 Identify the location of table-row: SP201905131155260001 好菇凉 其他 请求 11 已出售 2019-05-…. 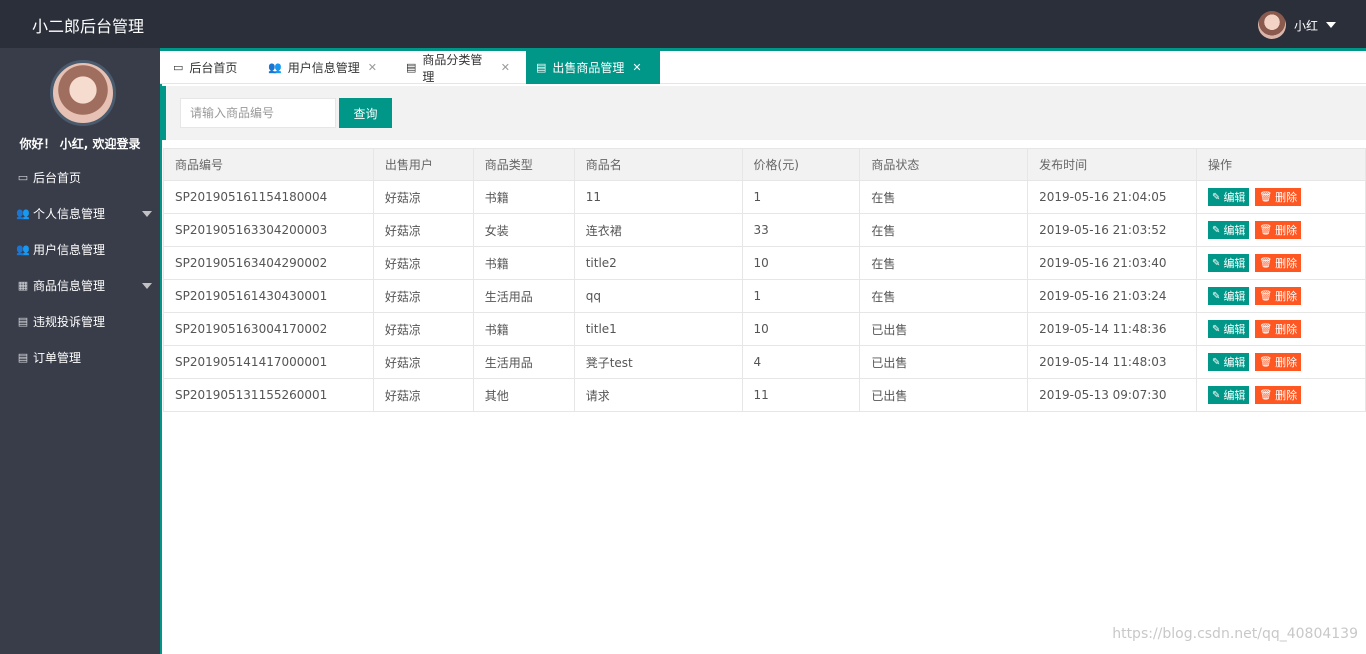
(764, 395).